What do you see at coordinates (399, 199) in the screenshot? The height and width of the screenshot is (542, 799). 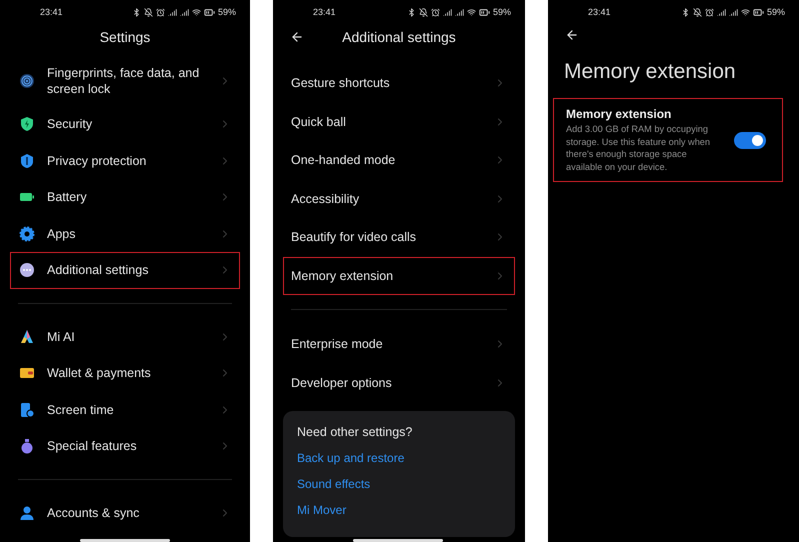 I see `settings-item: Accessibility` at bounding box center [399, 199].